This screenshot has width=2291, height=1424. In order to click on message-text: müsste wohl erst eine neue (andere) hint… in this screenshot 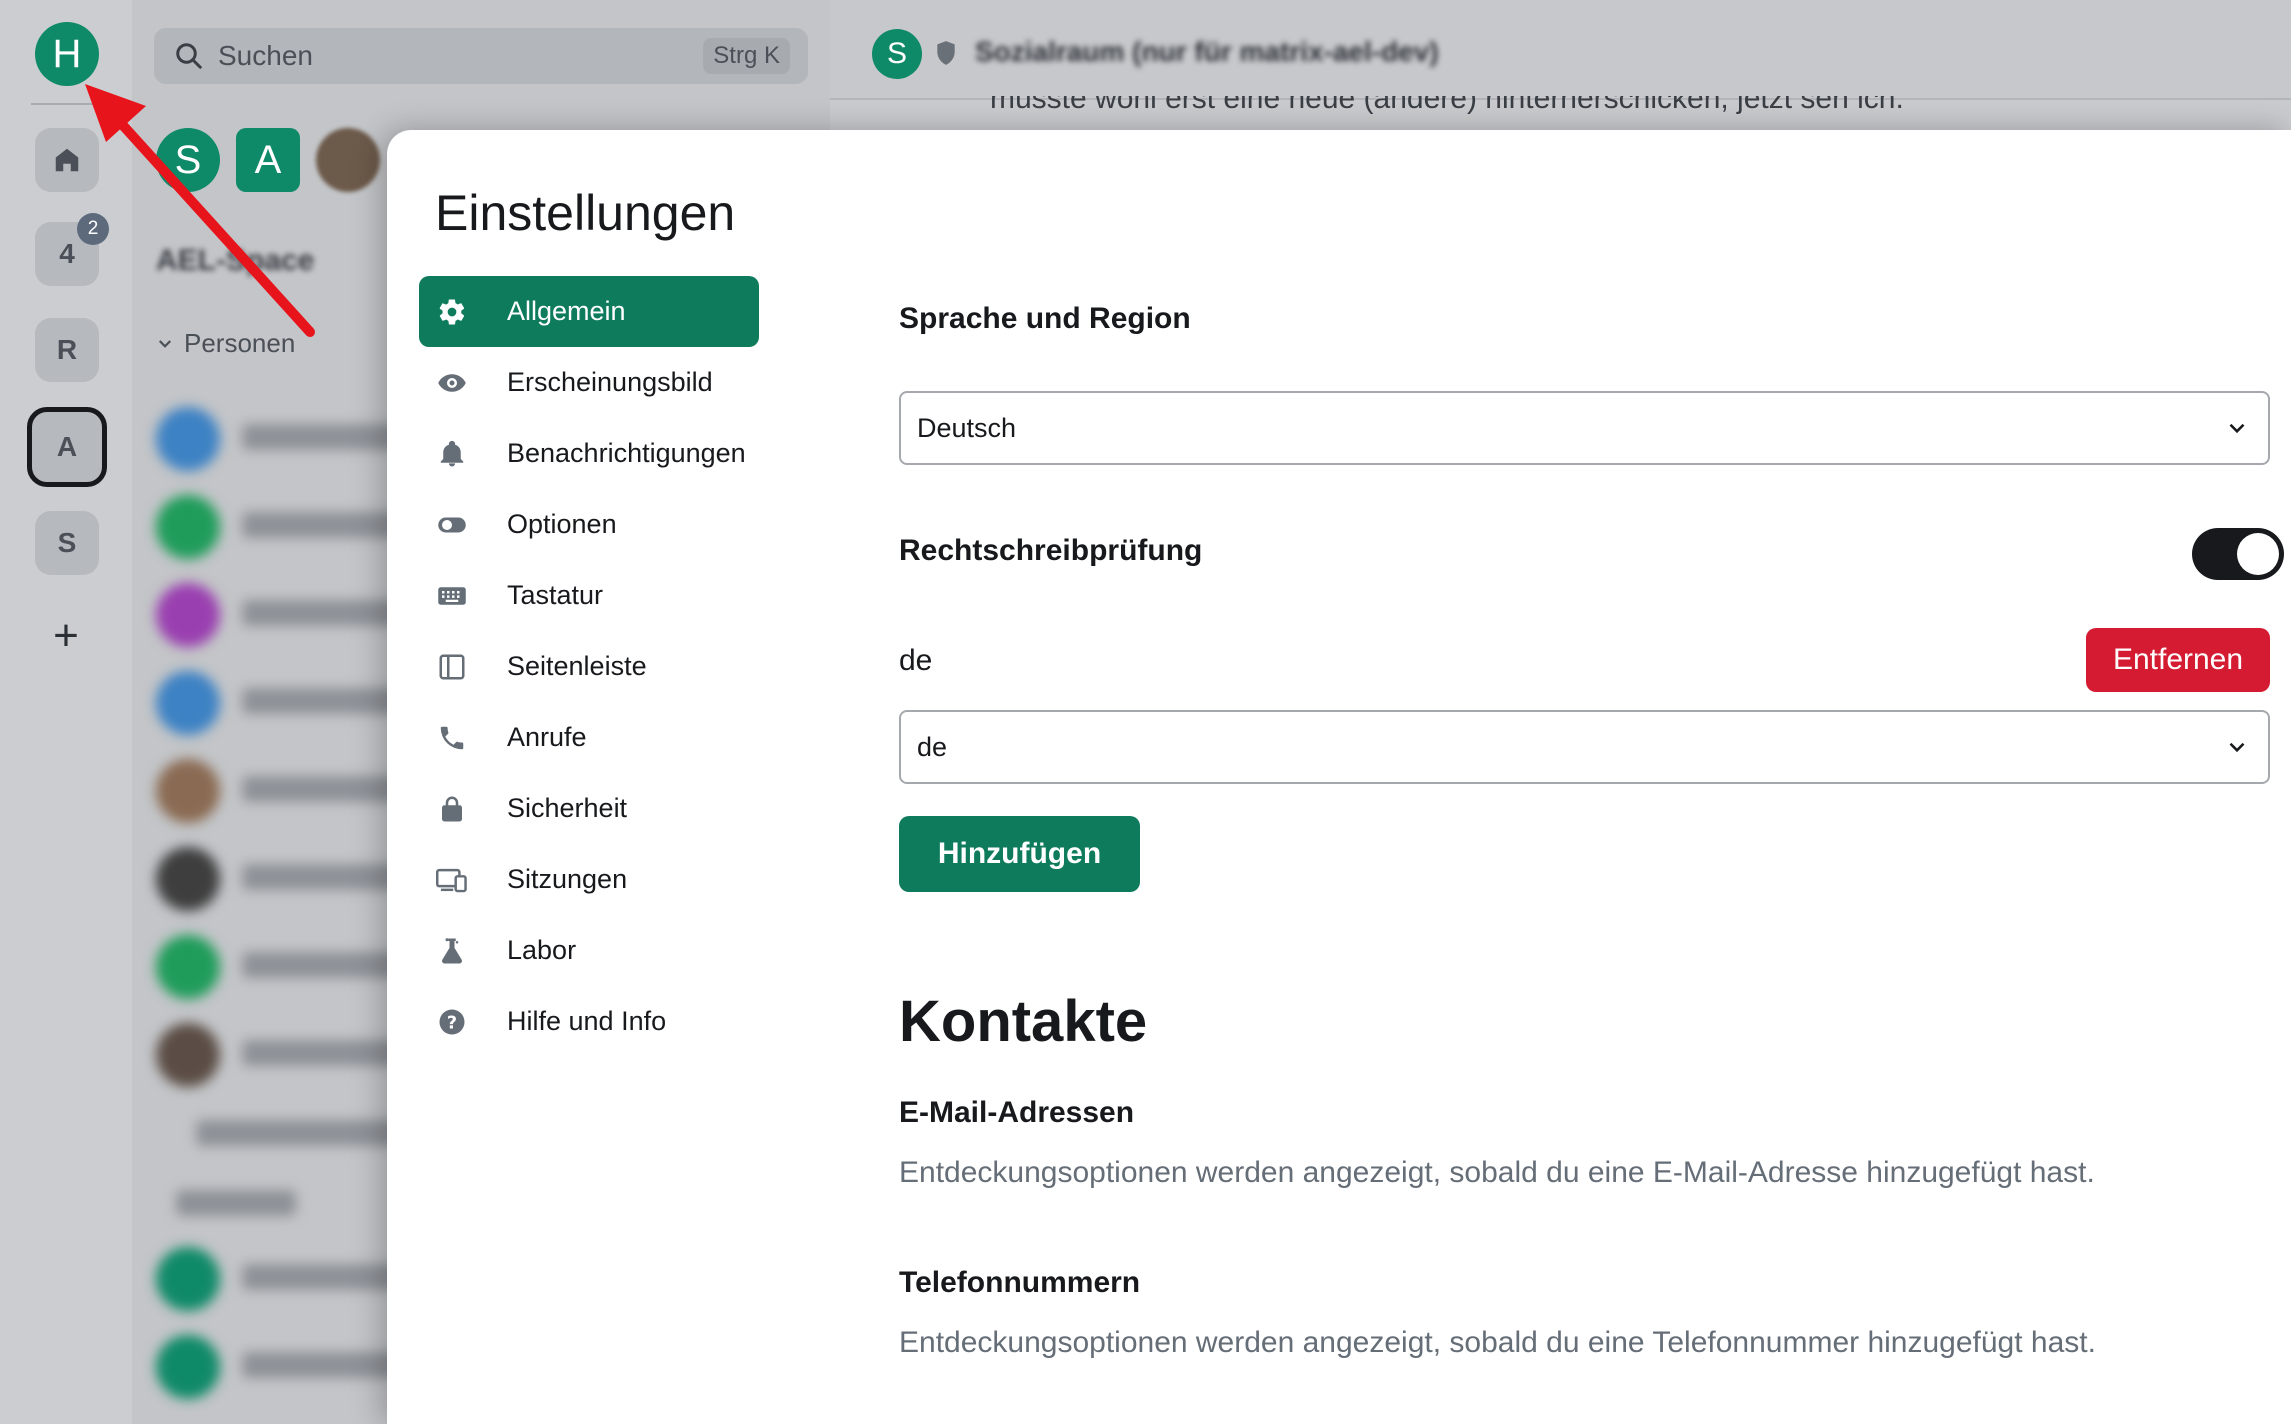, I will do `click(1447, 105)`.